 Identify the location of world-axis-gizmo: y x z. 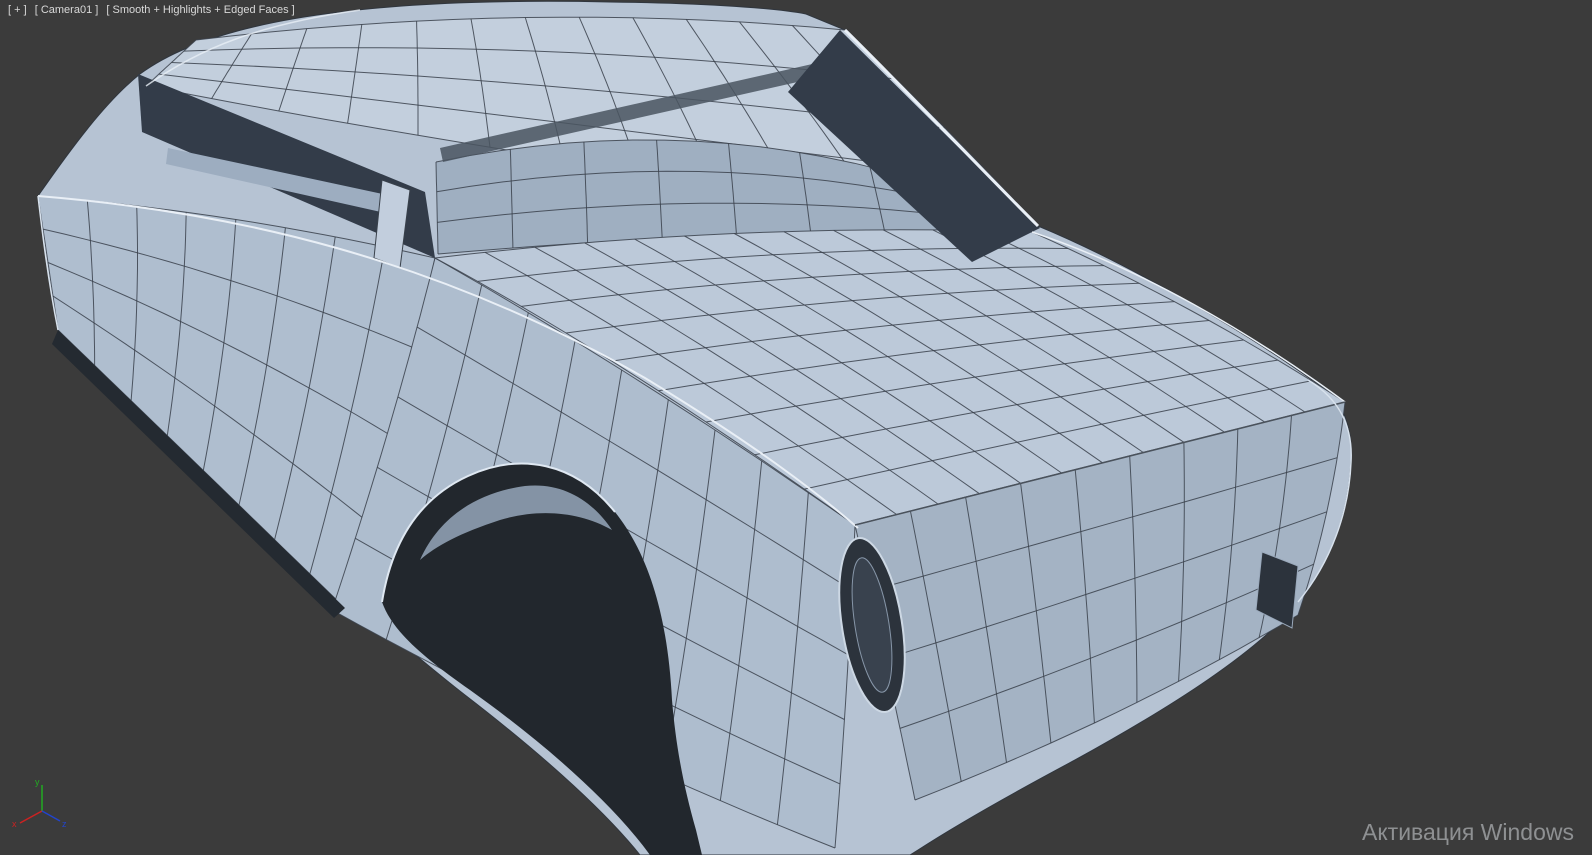
(39, 803).